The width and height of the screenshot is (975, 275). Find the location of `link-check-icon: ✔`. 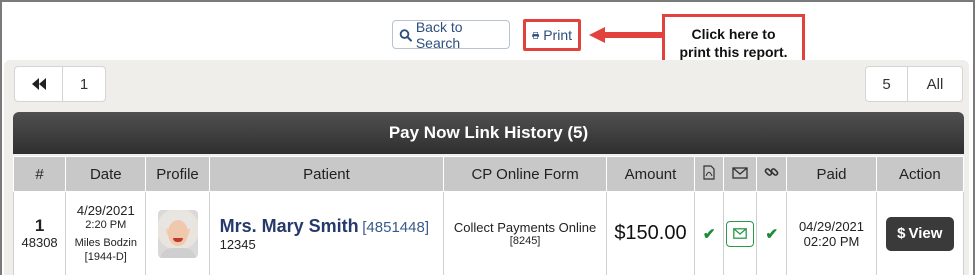

link-check-icon: ✔ is located at coordinates (772, 234).